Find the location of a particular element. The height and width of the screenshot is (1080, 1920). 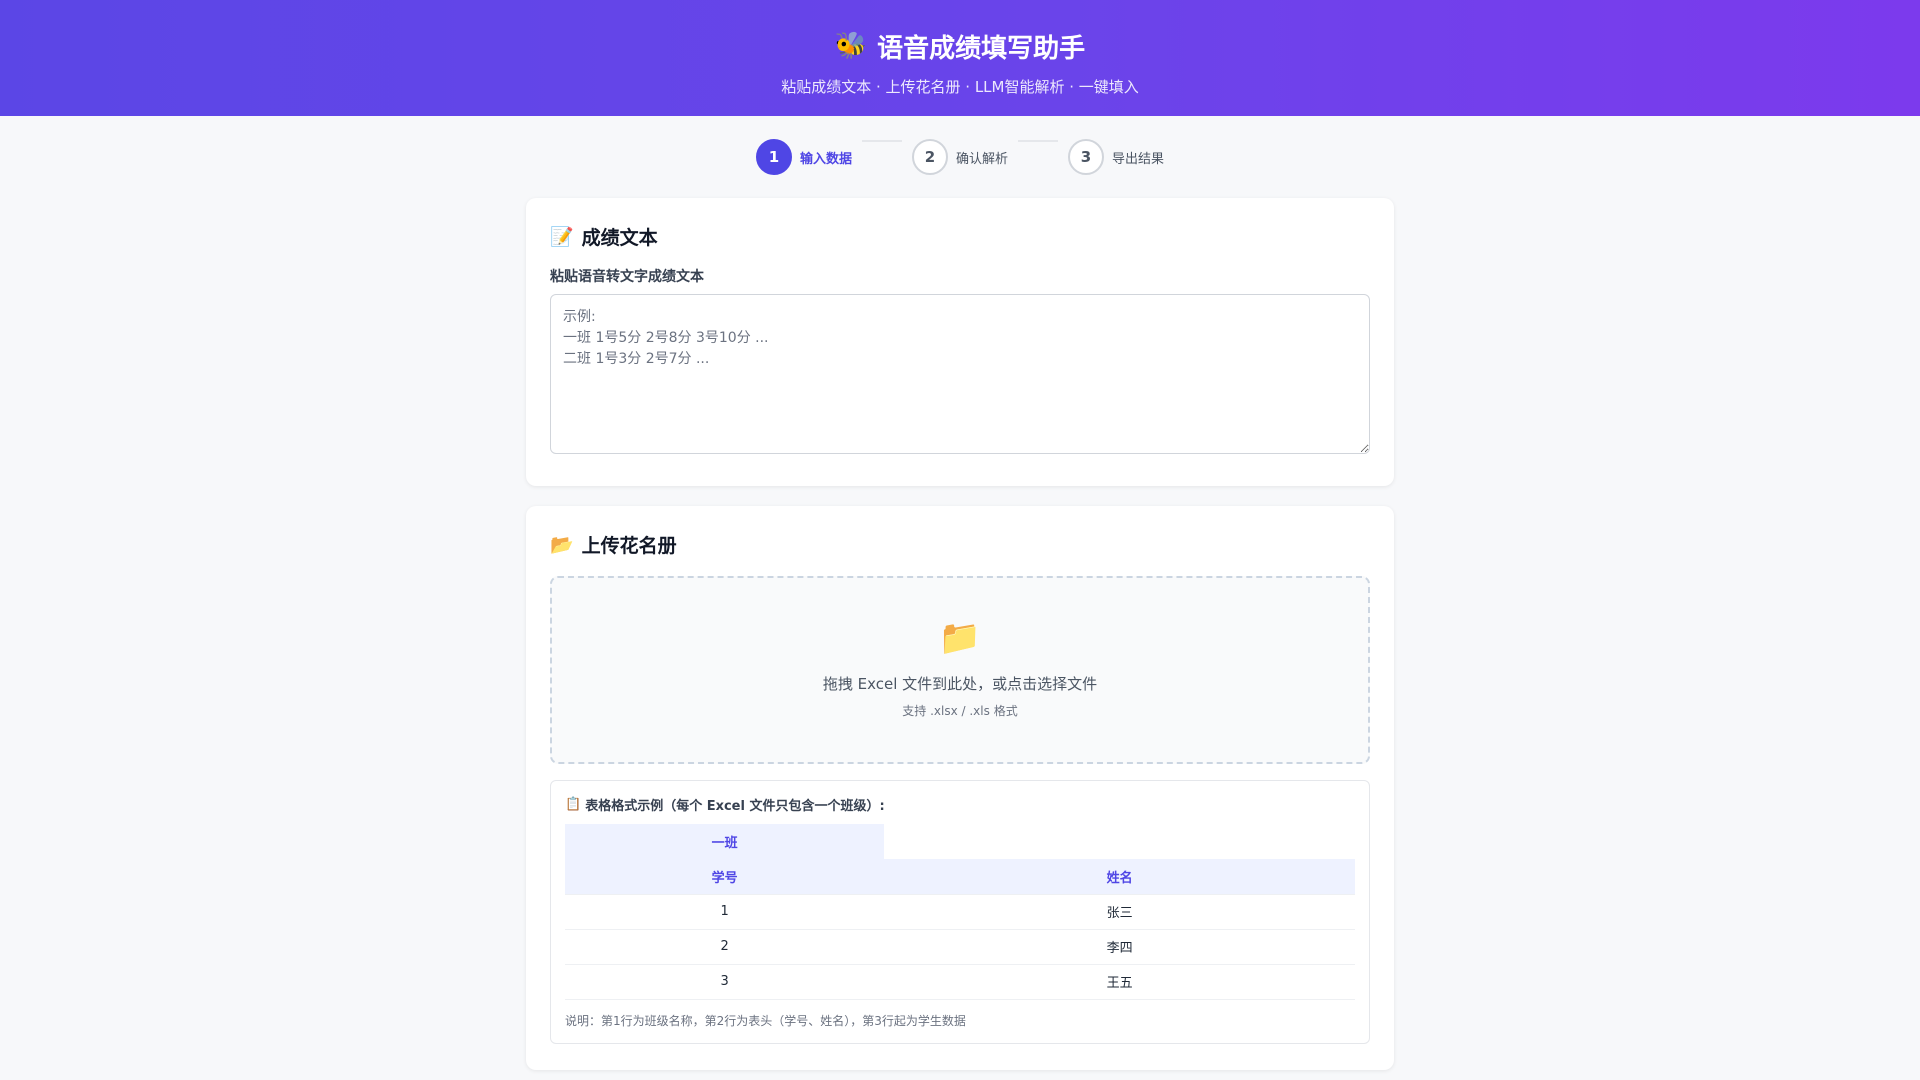

table-row: 3 王五 is located at coordinates (960, 982).